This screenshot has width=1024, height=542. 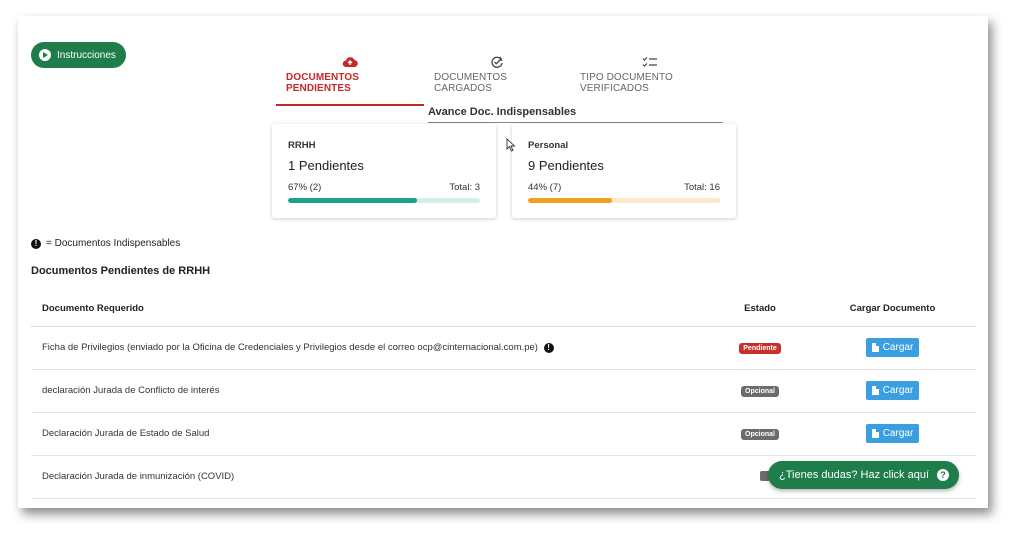 What do you see at coordinates (566, 165) in the screenshot?
I see `card-pending: 9 Pendientes` at bounding box center [566, 165].